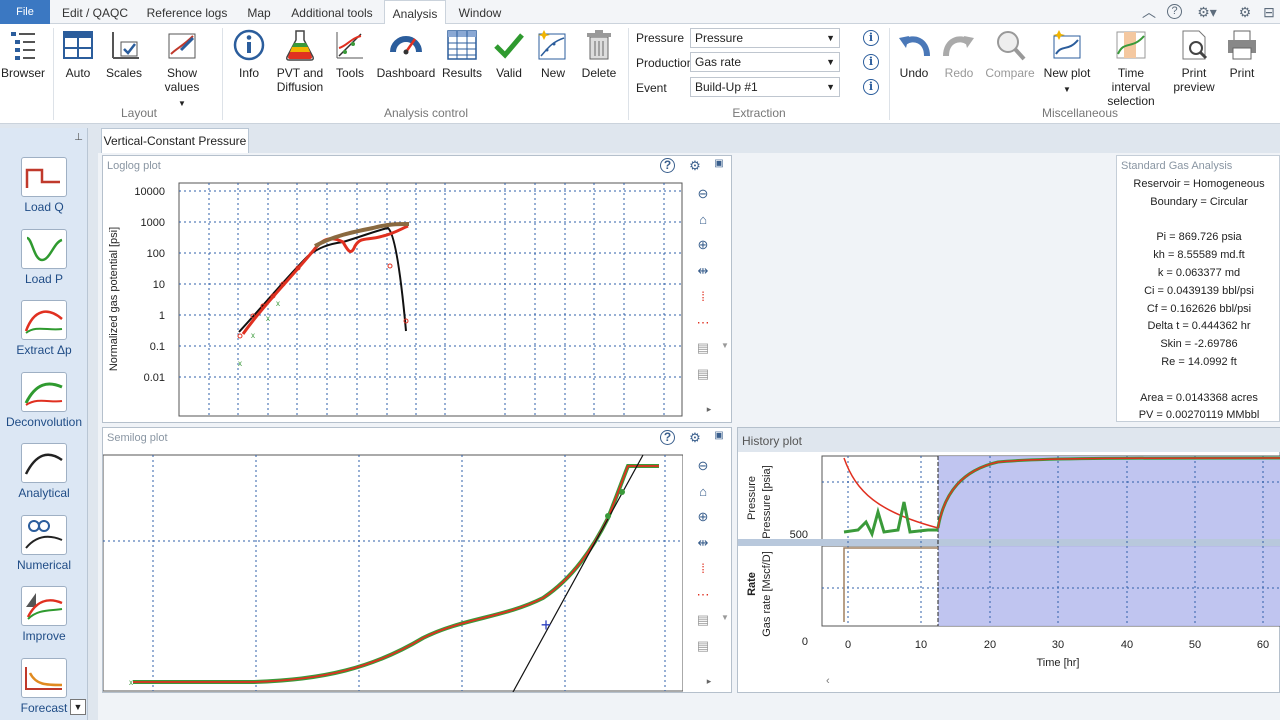 The height and width of the screenshot is (720, 1280). What do you see at coordinates (23, 54) in the screenshot?
I see `browser-button: Browser` at bounding box center [23, 54].